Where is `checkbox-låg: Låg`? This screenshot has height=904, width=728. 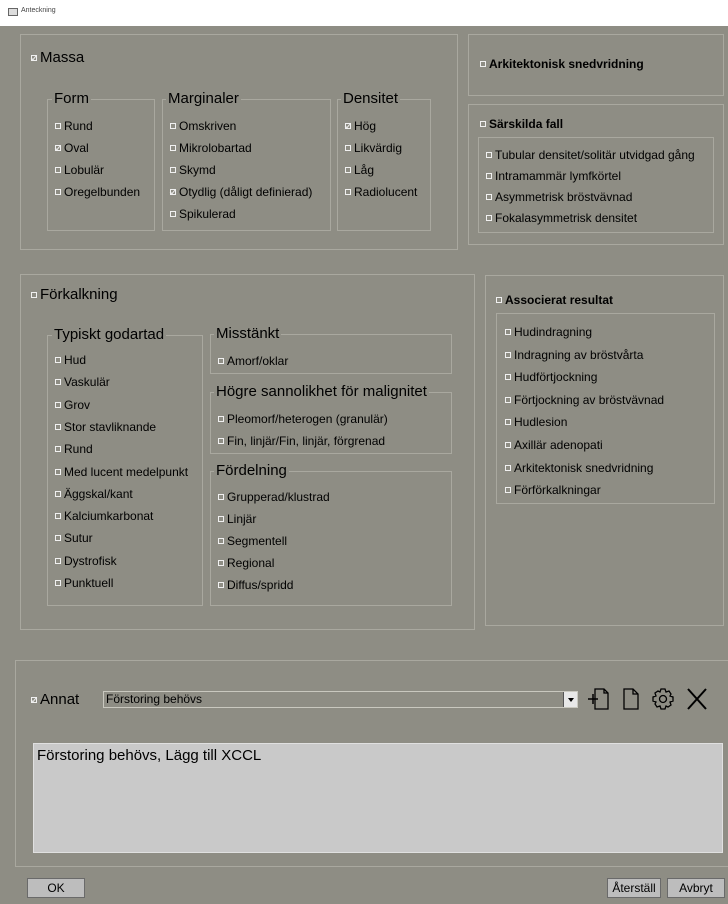
checkbox-låg: Låg is located at coordinates (359, 170).